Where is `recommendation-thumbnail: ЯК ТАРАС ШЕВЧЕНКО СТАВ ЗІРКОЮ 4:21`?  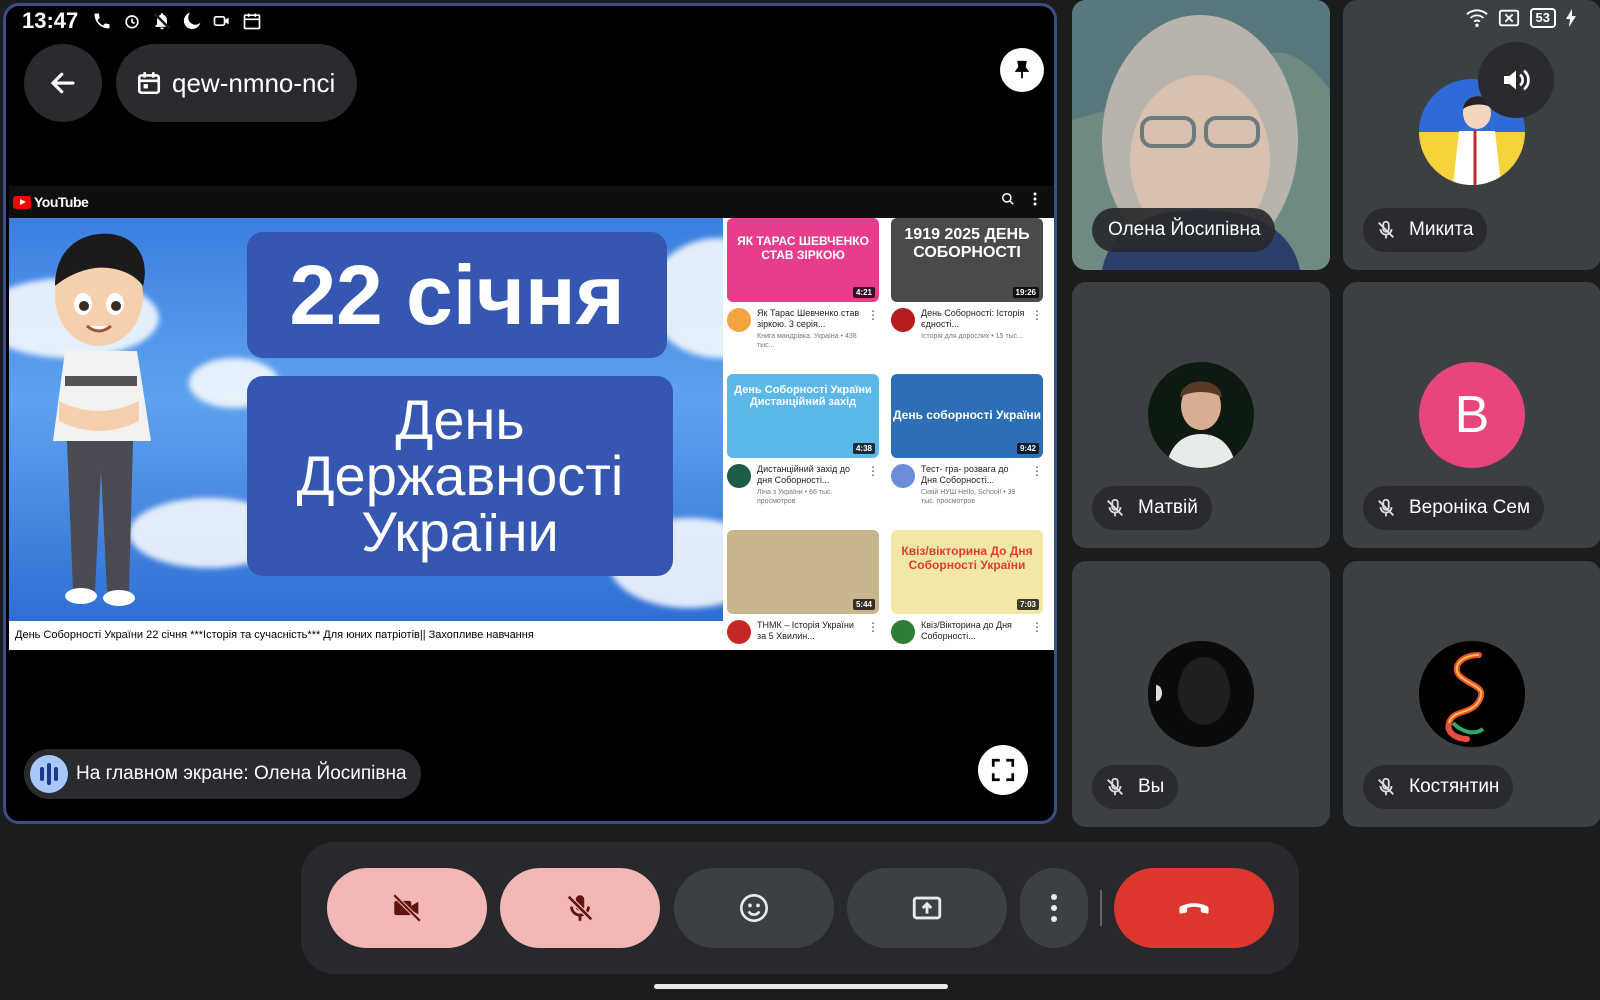
recommendation-thumbnail: ЯК ТАРАС ШЕВЧЕНКО СТАВ ЗІРКОЮ 4:21 is located at coordinates (803, 260).